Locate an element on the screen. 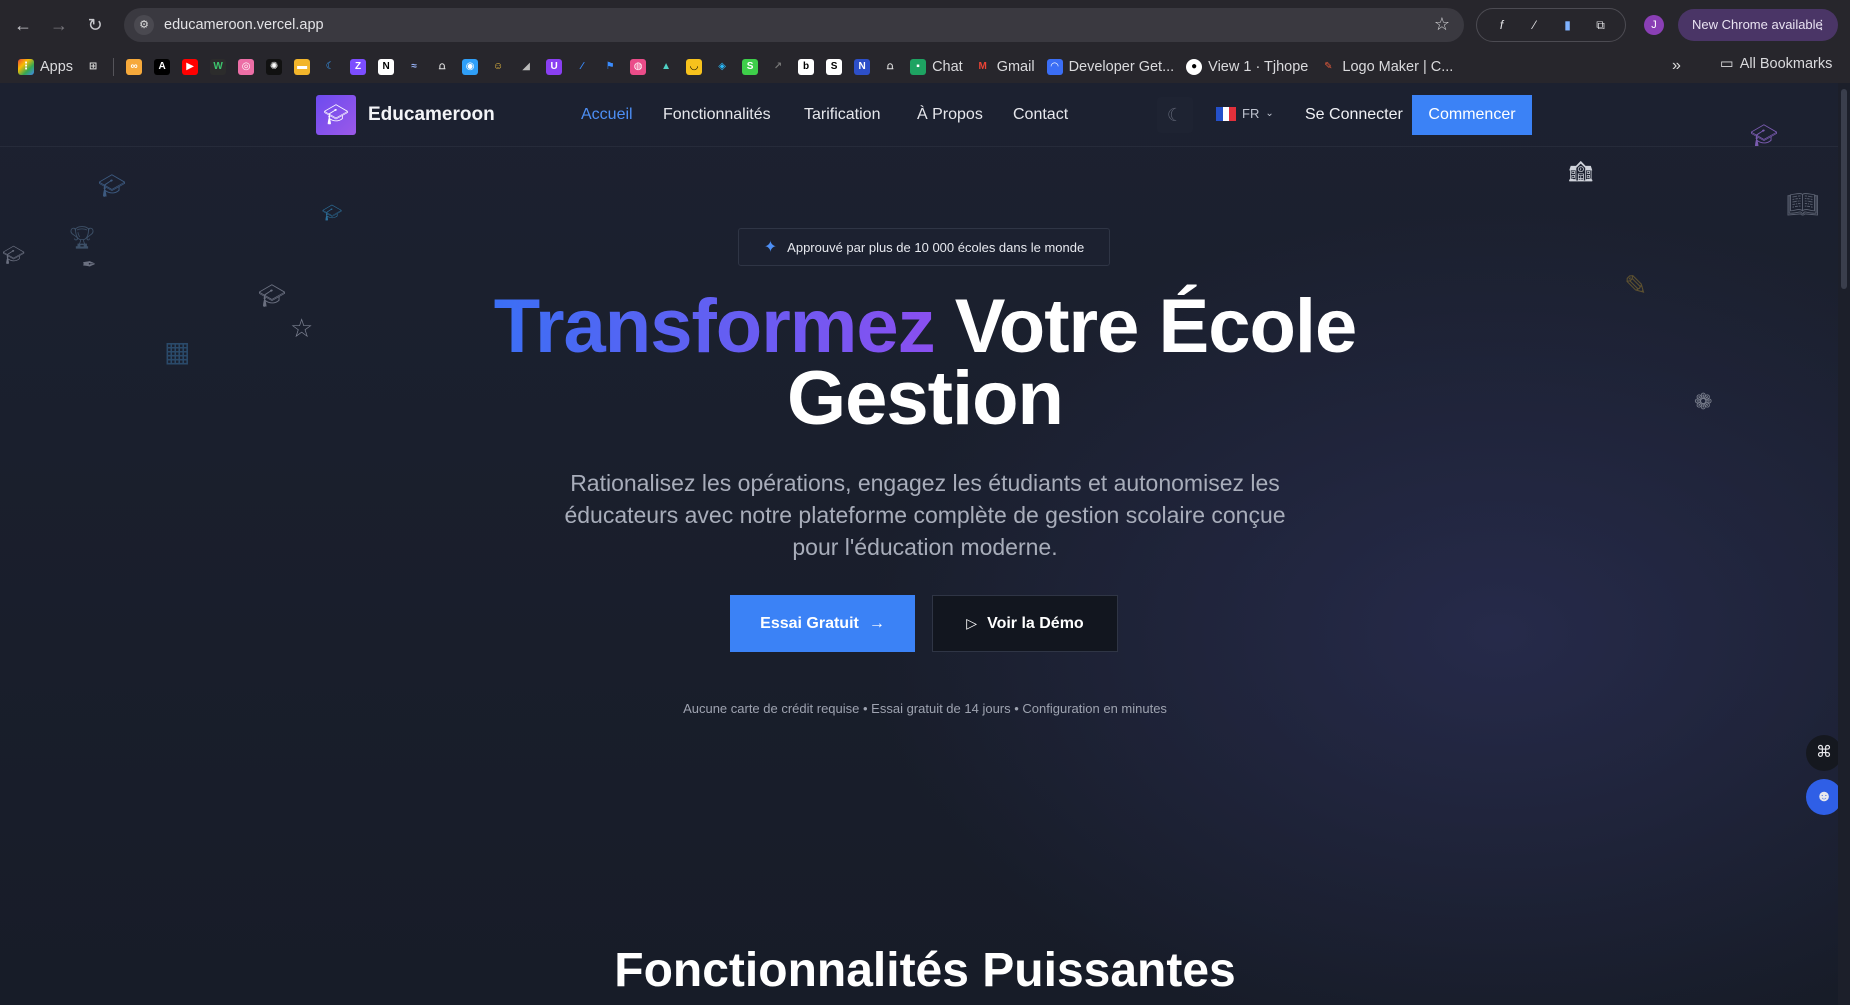 This screenshot has width=1850, height=1005. bookmark-favicon-10: ≈ is located at coordinates (414, 67).